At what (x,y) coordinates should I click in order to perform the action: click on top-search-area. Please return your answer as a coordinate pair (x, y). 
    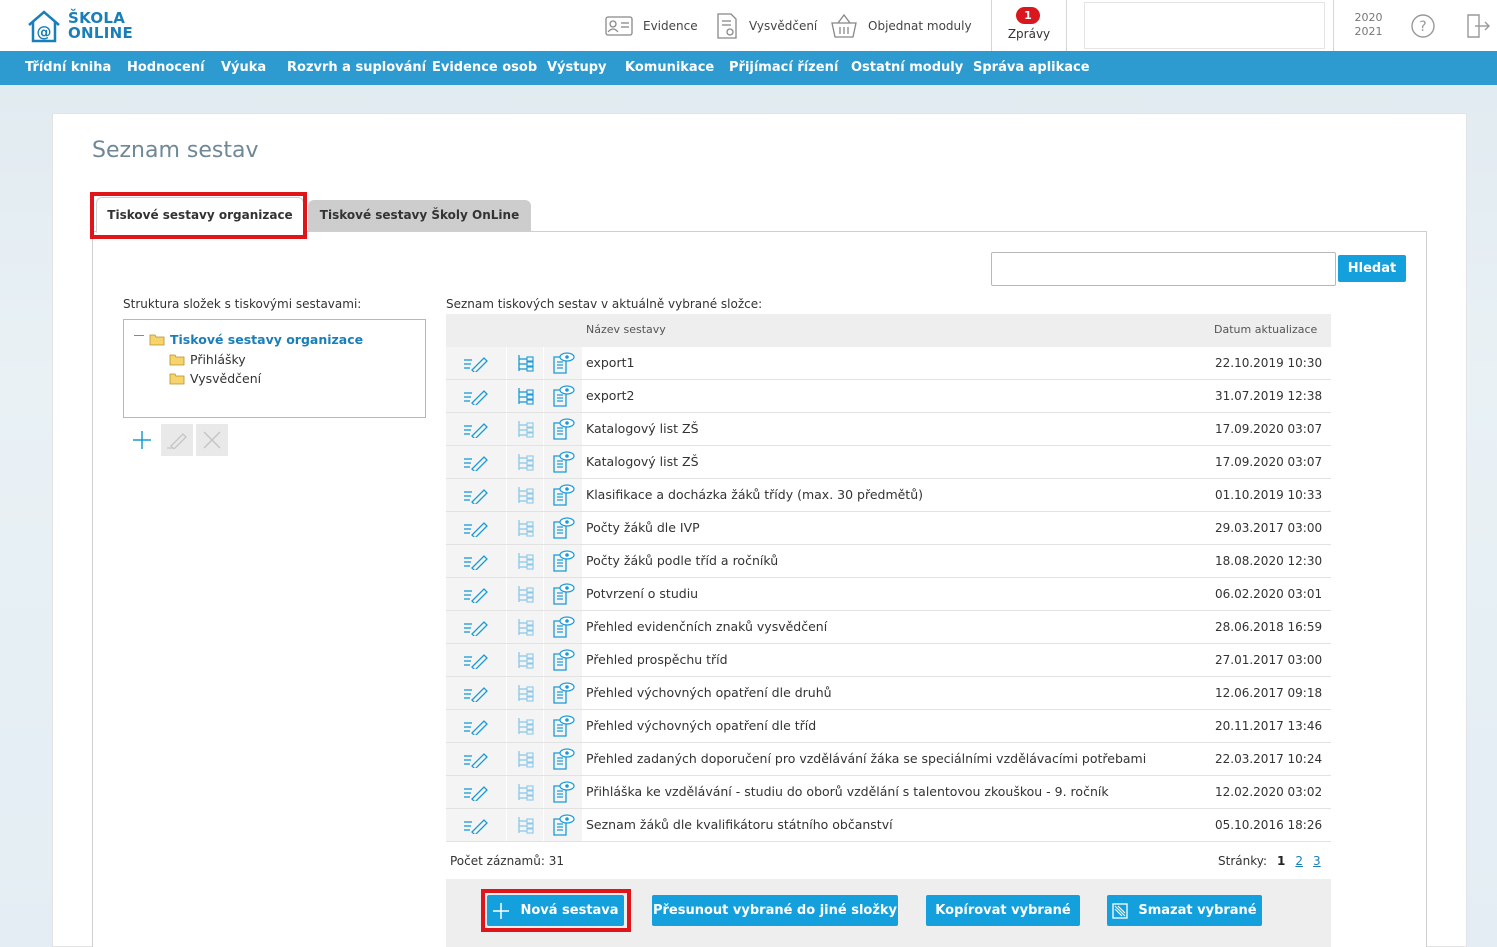
    Looking at the image, I should click on (1204, 25).